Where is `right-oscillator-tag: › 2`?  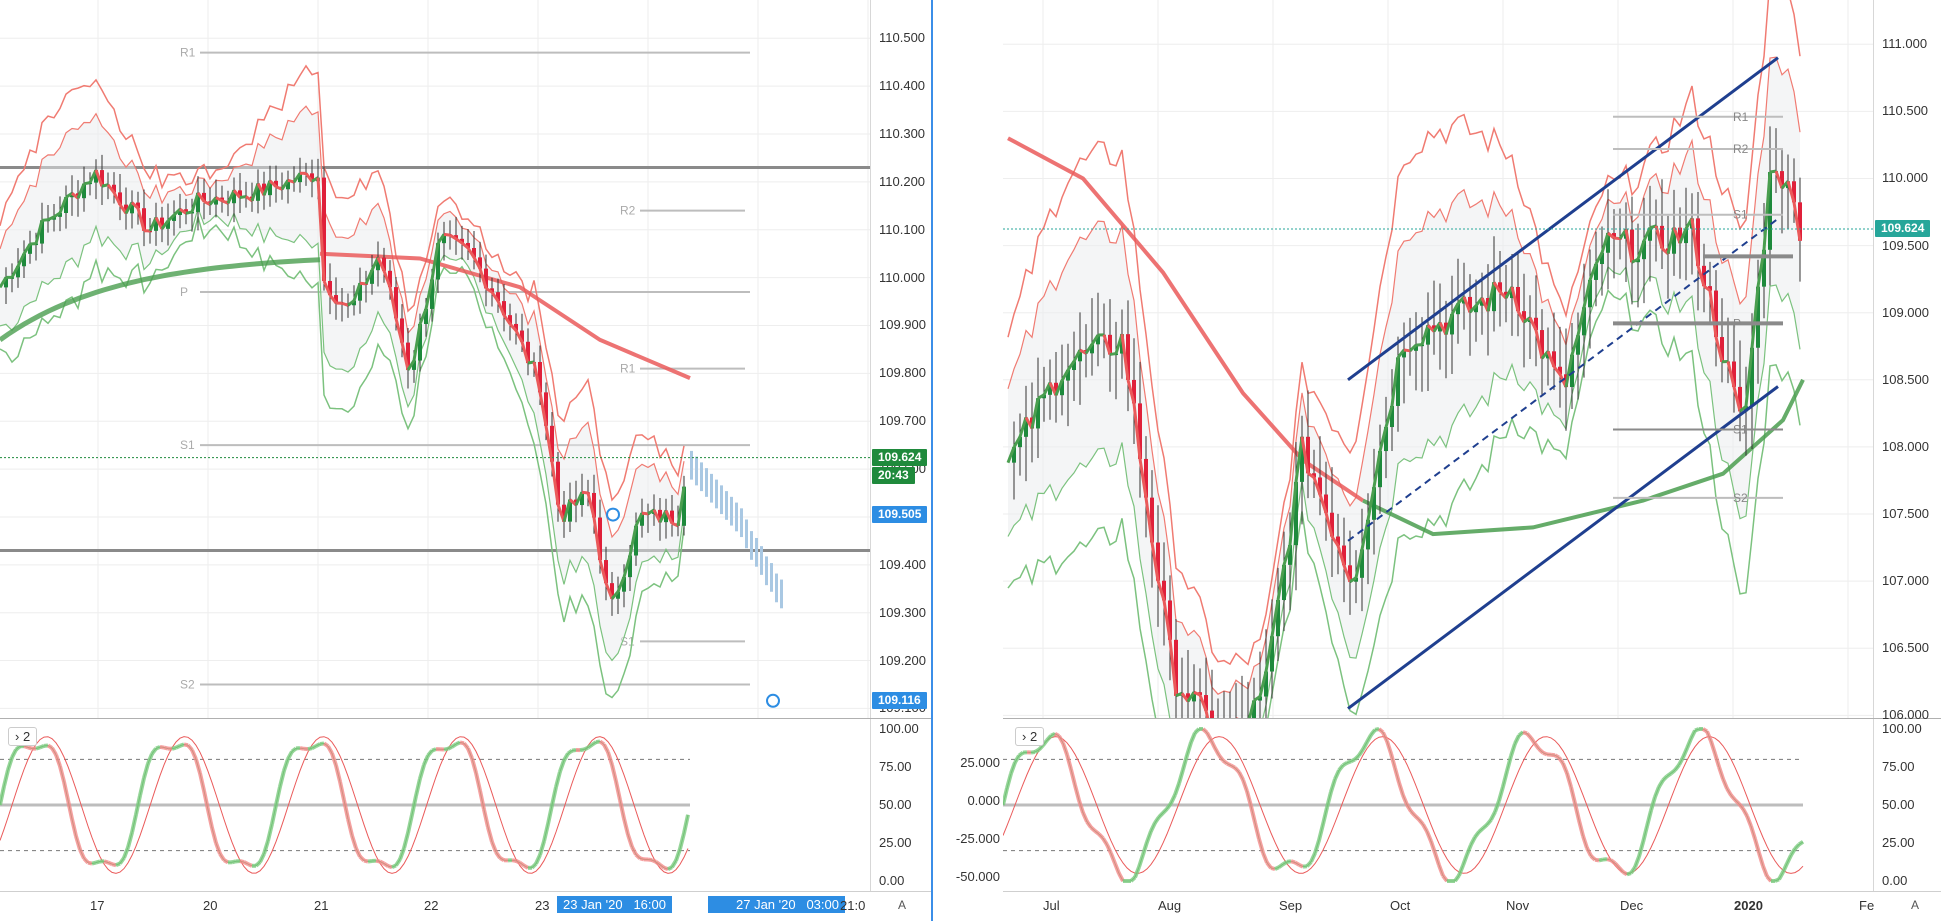
right-oscillator-tag: › 2 is located at coordinates (1030, 736).